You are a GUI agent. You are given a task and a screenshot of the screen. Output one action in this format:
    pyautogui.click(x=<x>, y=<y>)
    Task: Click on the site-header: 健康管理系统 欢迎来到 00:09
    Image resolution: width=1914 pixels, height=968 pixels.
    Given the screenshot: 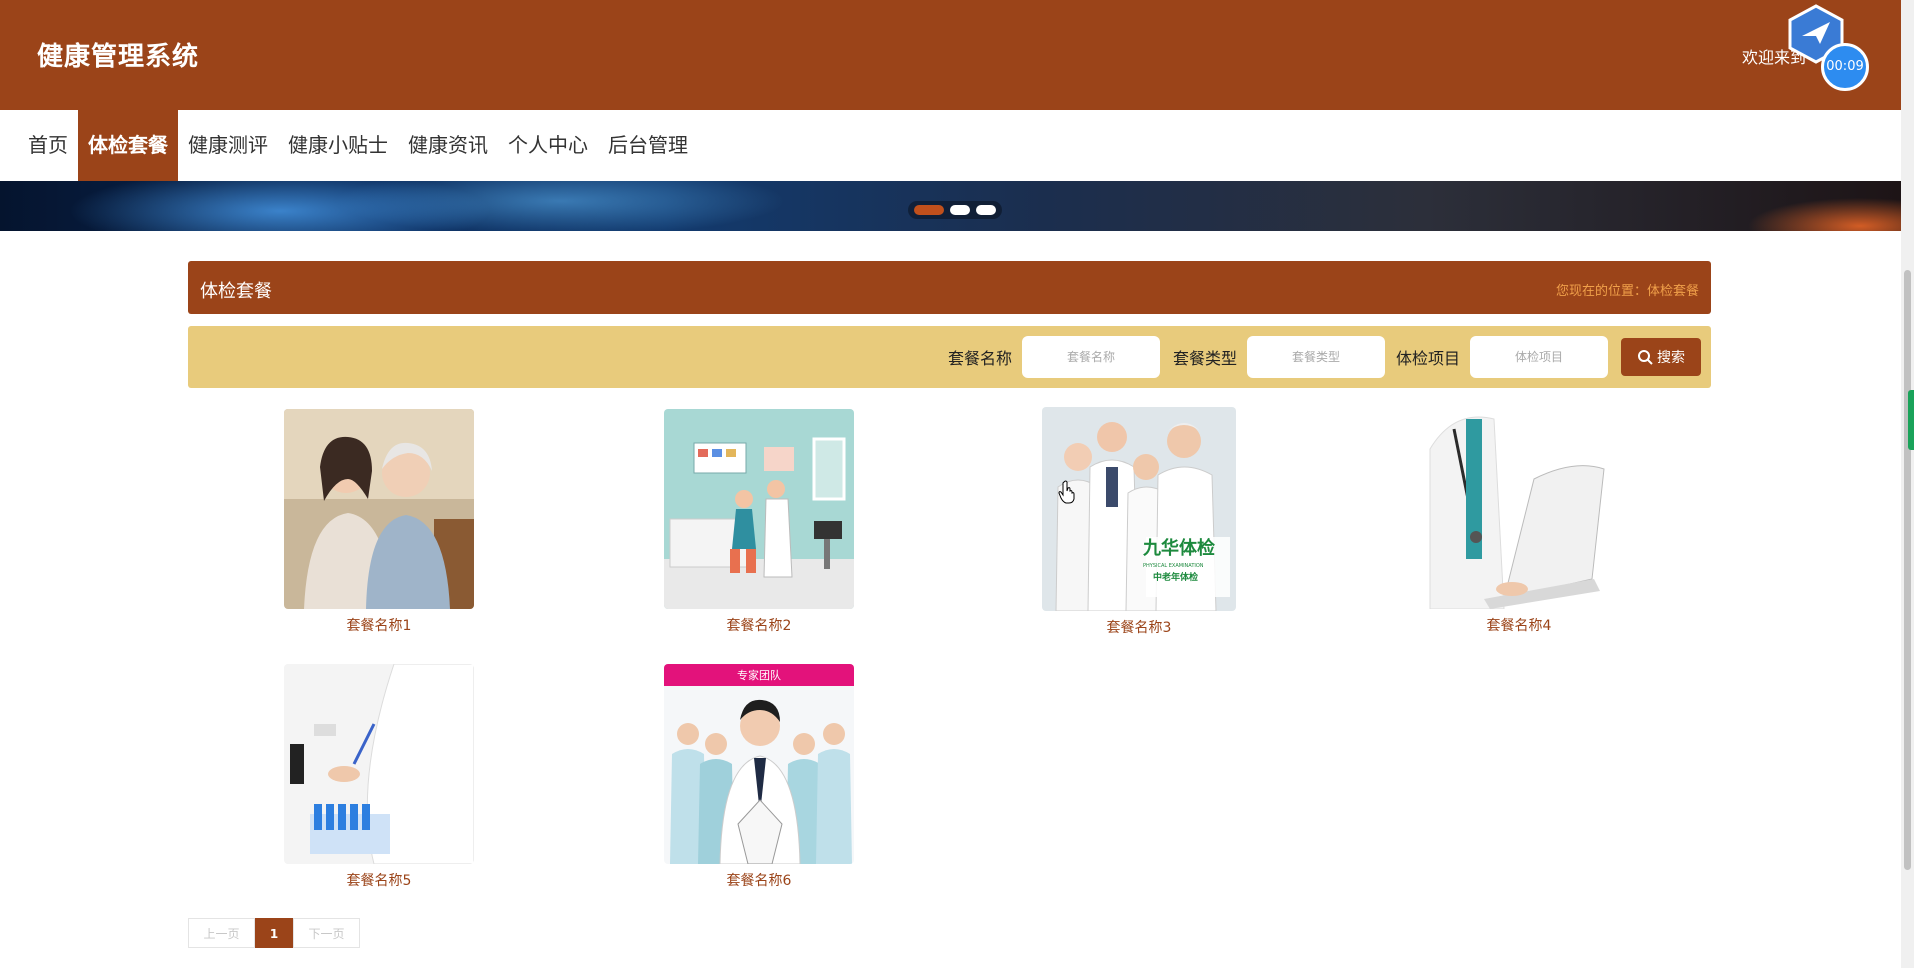 What is the action you would take?
    pyautogui.click(x=950, y=55)
    